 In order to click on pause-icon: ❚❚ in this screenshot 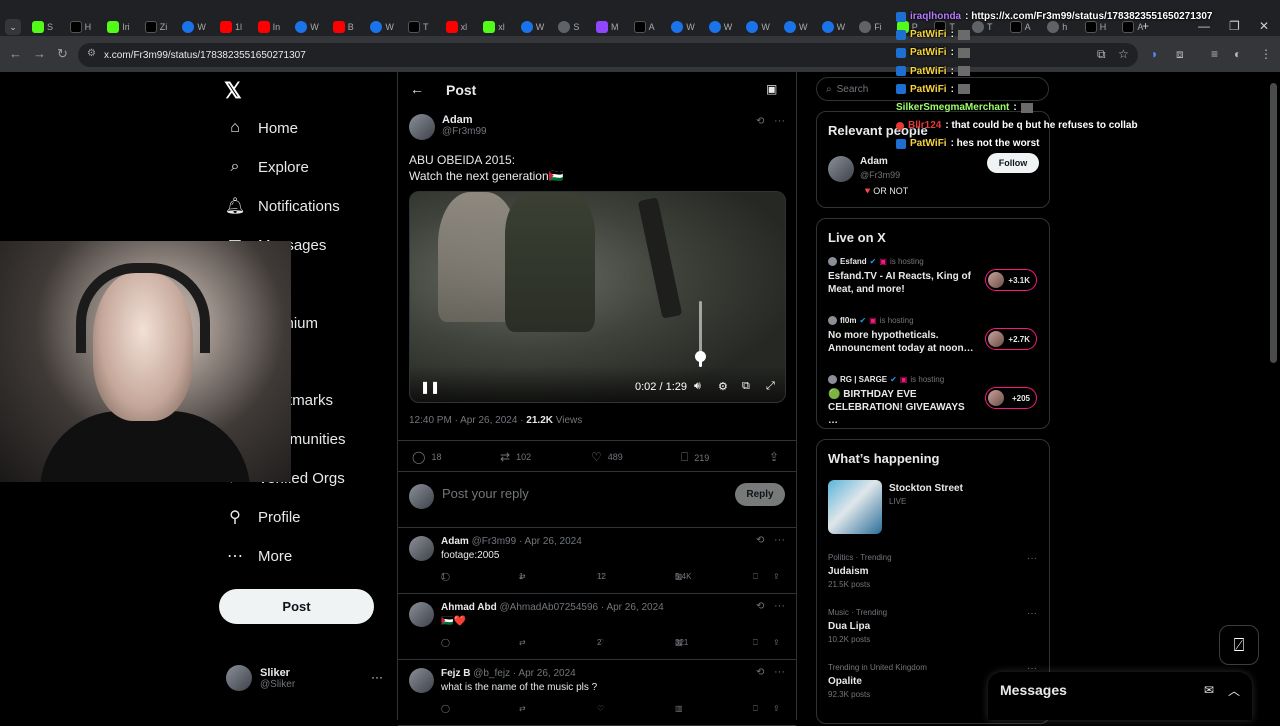, I will do `click(430, 387)`.